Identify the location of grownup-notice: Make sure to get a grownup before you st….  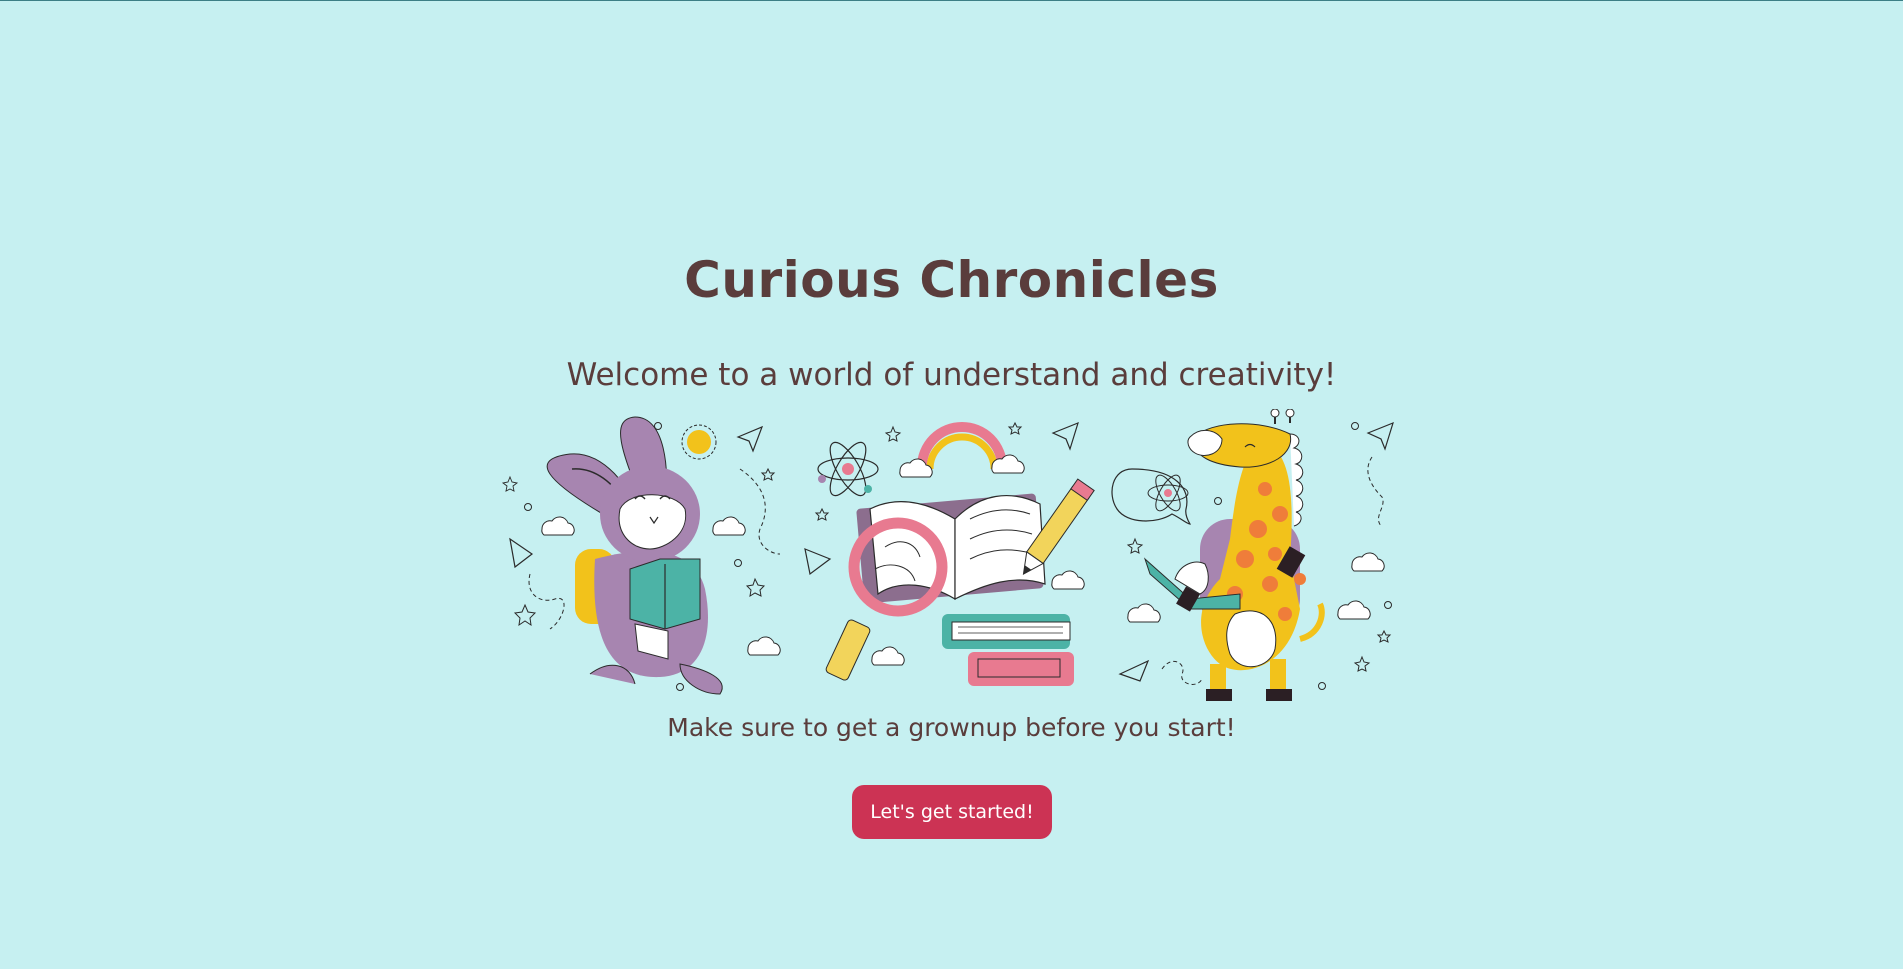
(951, 727).